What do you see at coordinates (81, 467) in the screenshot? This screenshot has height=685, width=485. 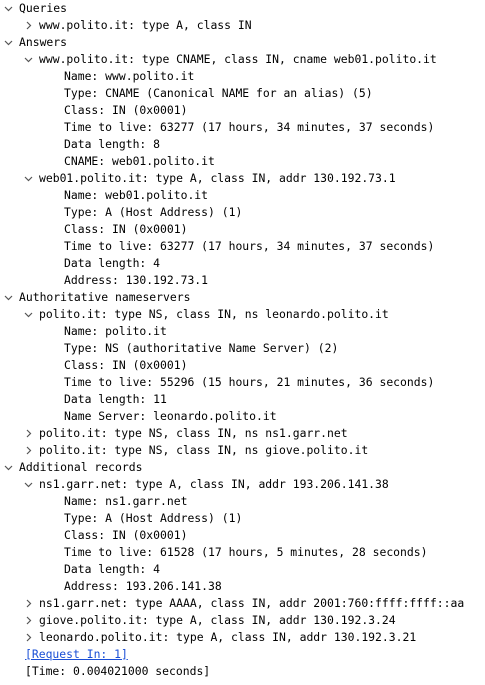 I see `row-label: Additional records` at bounding box center [81, 467].